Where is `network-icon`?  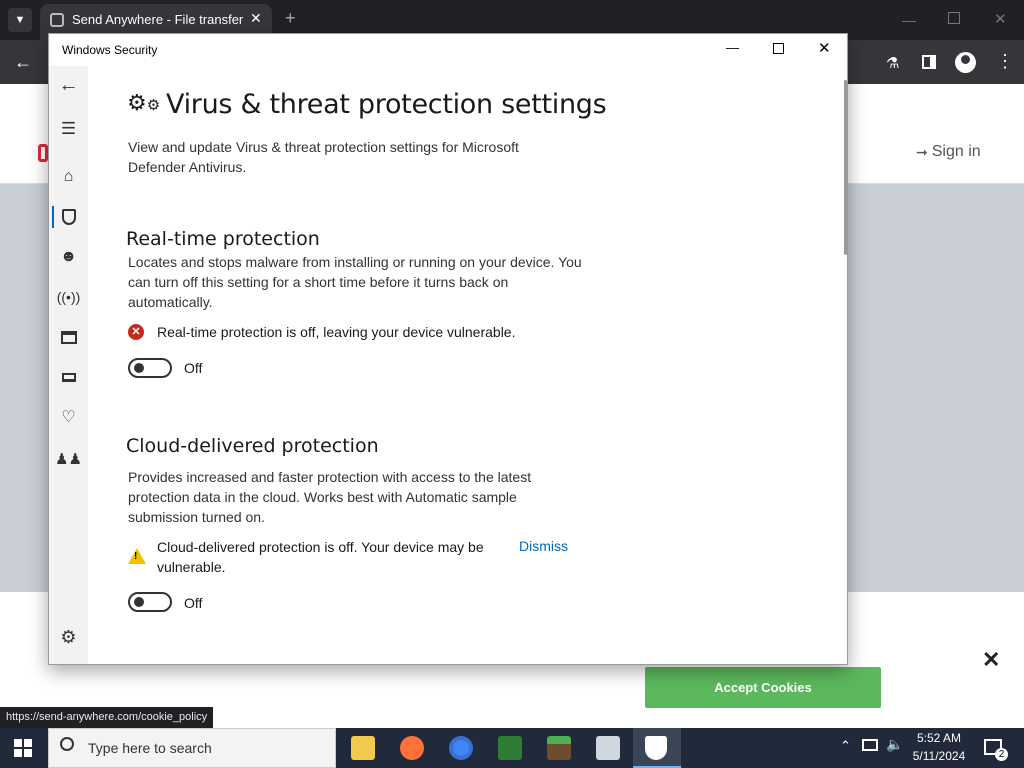
network-icon is located at coordinates (870, 745).